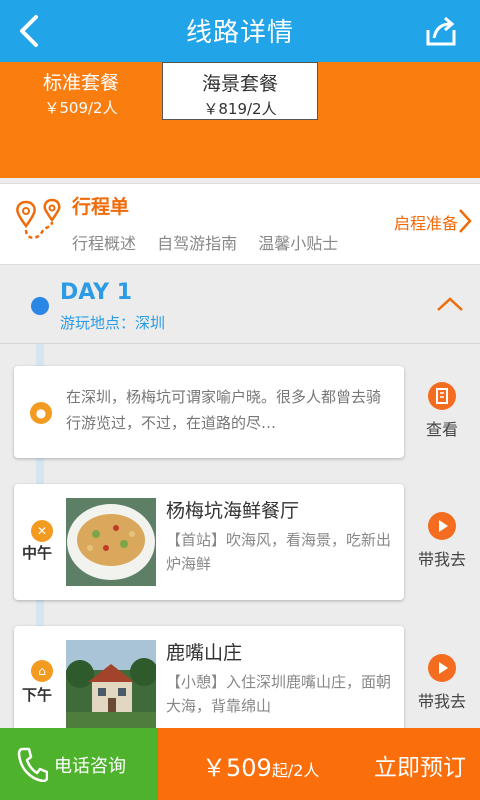 This screenshot has width=480, height=800. I want to click on package-price: ￥819/2人, so click(240, 109).